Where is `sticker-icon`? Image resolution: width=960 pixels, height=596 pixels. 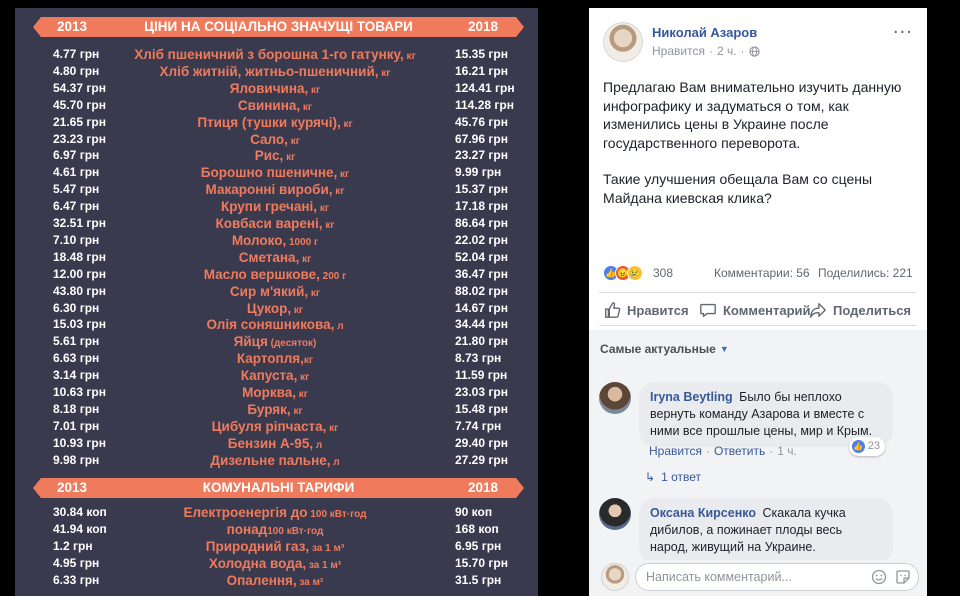
sticker-icon is located at coordinates (903, 577).